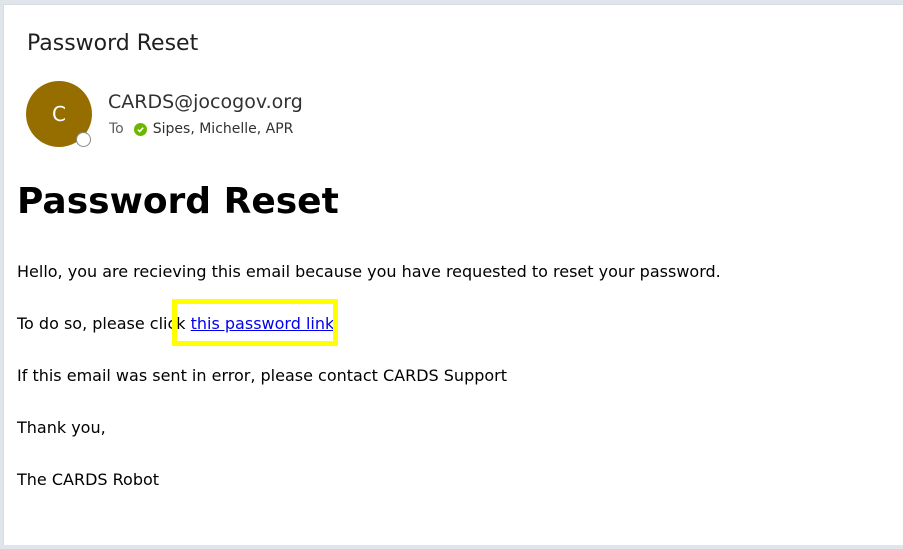  Describe the element at coordinates (83, 139) in the screenshot. I see `presence-status-icon` at that location.